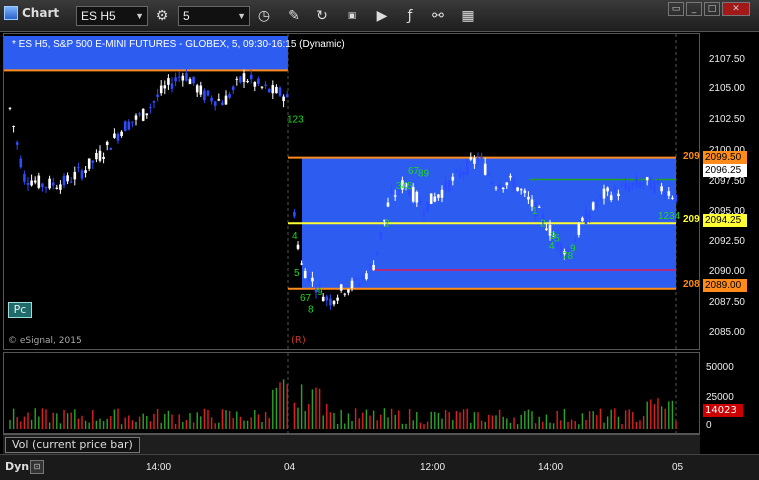 The image size is (759, 480). What do you see at coordinates (726, 332) in the screenshot?
I see `price-tick: 2085.00` at bounding box center [726, 332].